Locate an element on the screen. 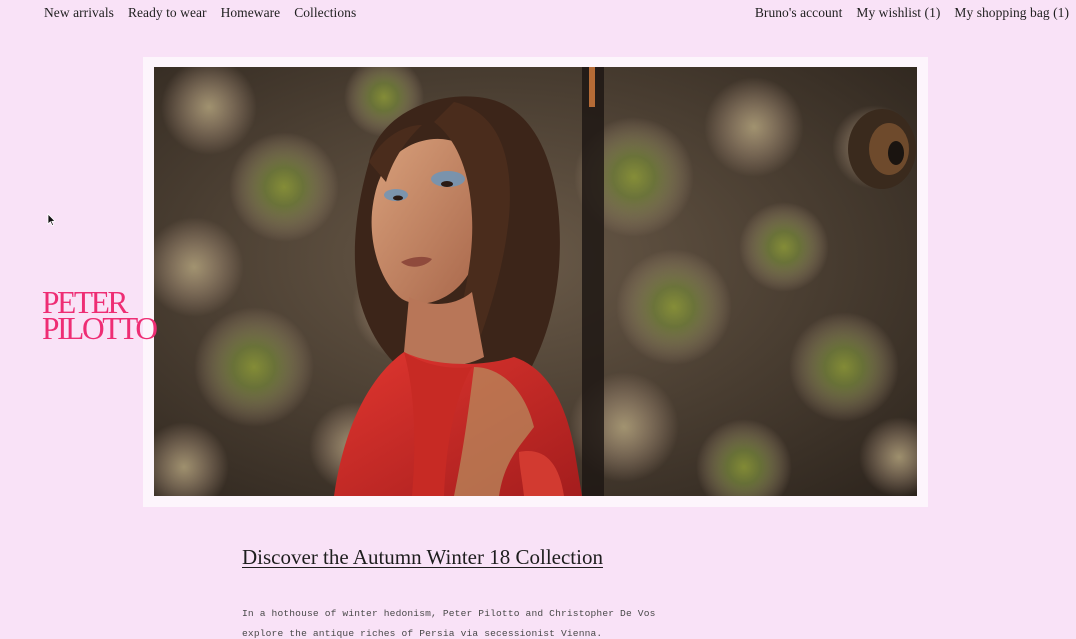  nav-shopping-bag: My shopping bag (1) is located at coordinates (1011, 13).